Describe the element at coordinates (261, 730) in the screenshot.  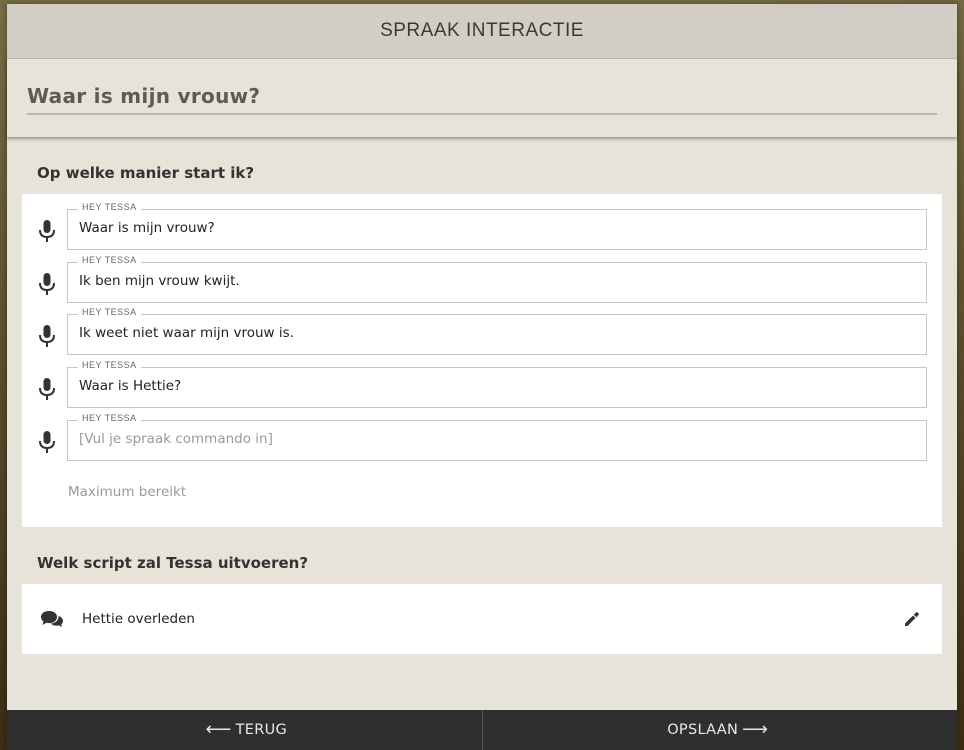
I see `back-button-label: TERUG` at that location.